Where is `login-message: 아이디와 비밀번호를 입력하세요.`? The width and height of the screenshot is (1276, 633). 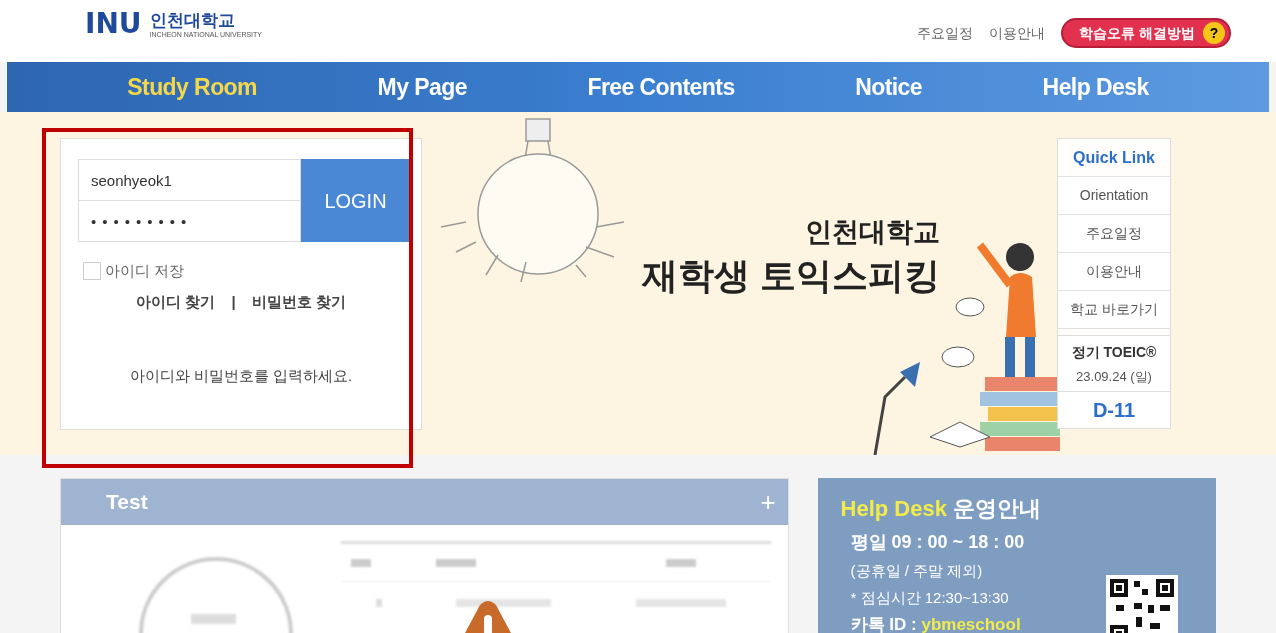
login-message: 아이디와 비밀번호를 입력하세요. is located at coordinates (241, 376).